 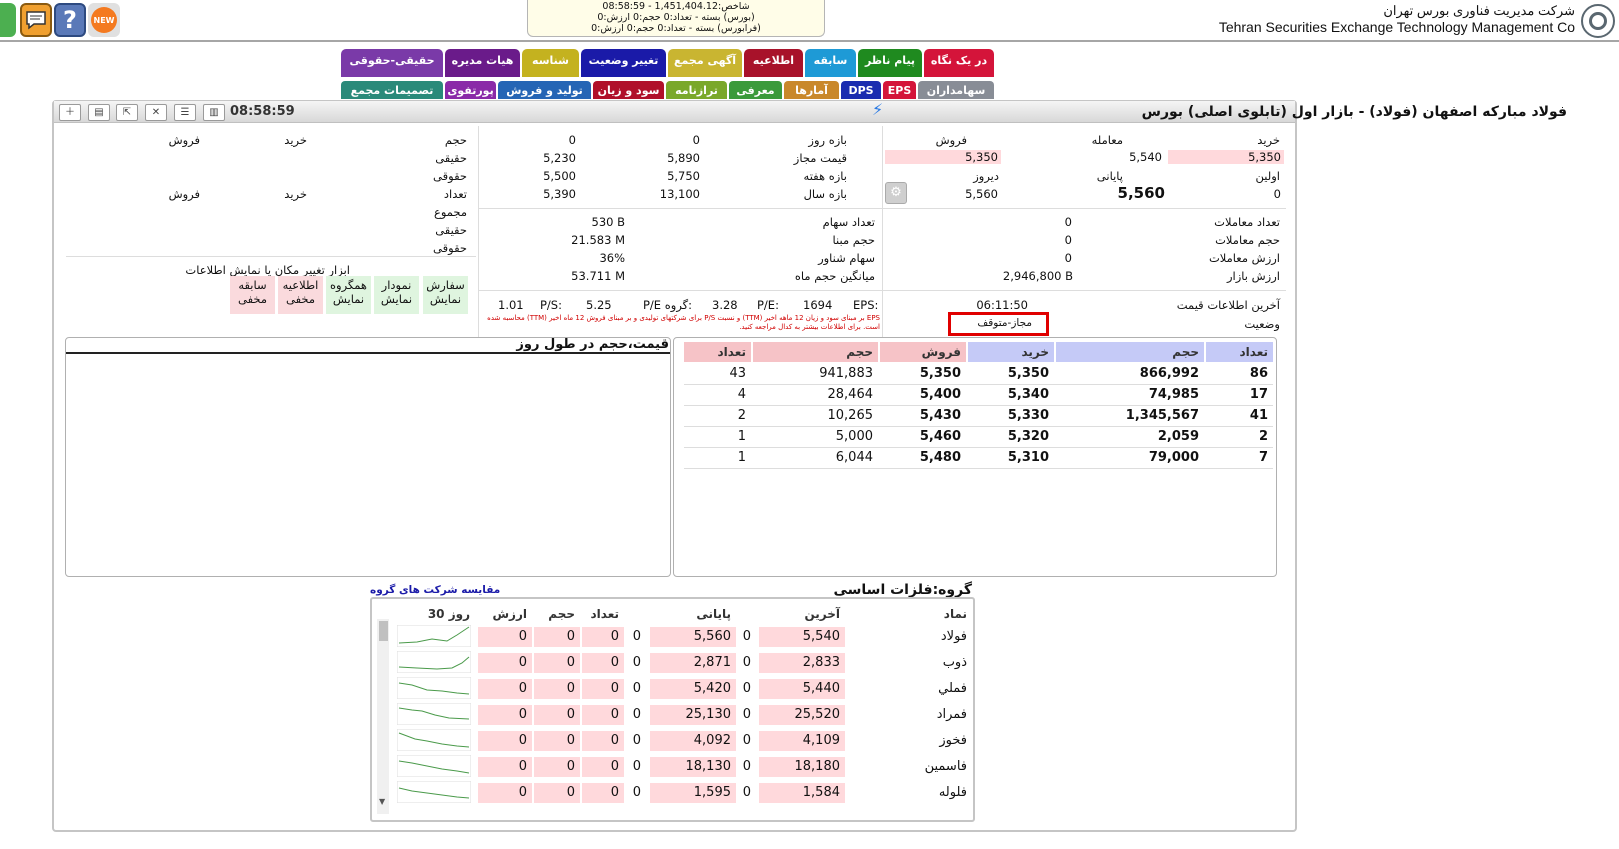 I want to click on people-sell-label: فروش, so click(x=184, y=140).